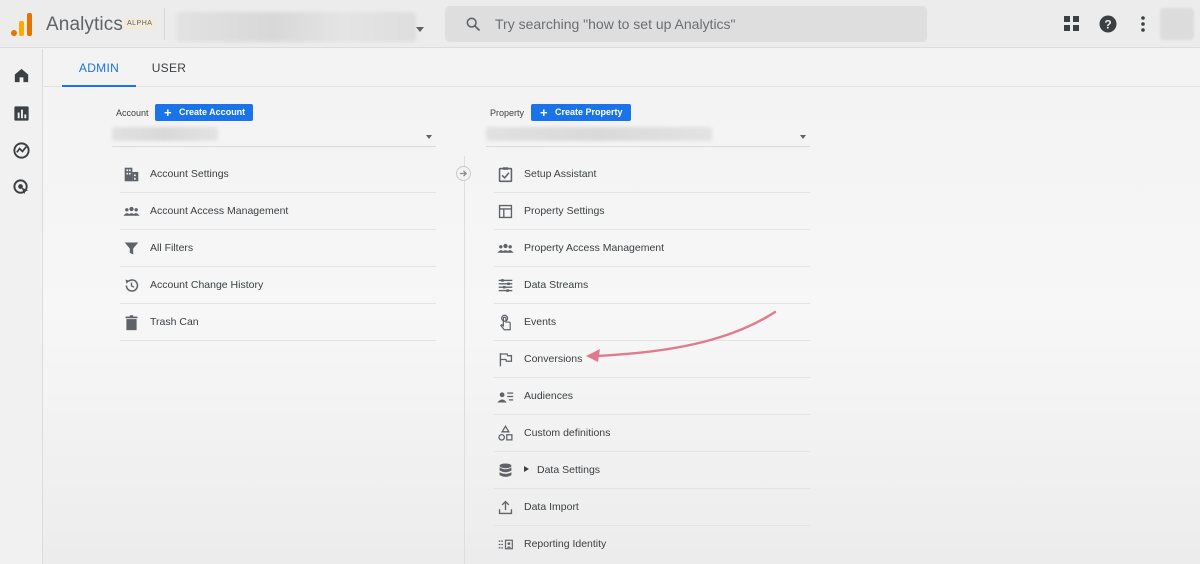 The width and height of the screenshot is (1200, 564). What do you see at coordinates (567, 433) in the screenshot?
I see `menu-item-label: Custom definitions` at bounding box center [567, 433].